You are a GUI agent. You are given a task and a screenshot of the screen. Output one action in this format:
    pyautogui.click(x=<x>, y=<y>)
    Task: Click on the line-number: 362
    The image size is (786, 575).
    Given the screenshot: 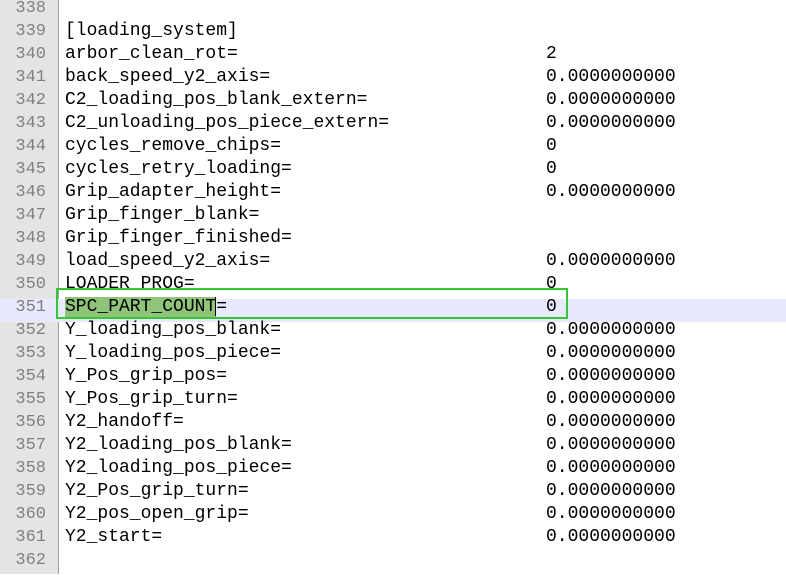 What is the action you would take?
    pyautogui.click(x=30, y=560)
    